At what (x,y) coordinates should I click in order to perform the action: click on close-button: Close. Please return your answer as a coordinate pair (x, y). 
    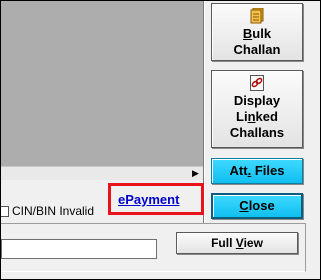
    Looking at the image, I should click on (257, 206).